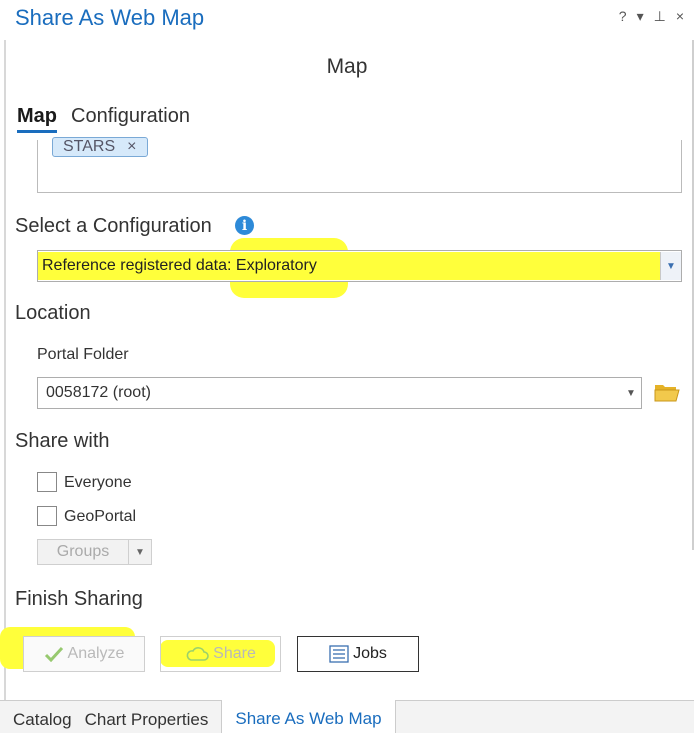 This screenshot has width=694, height=733. I want to click on share-with-heading: Share with, so click(62, 441).